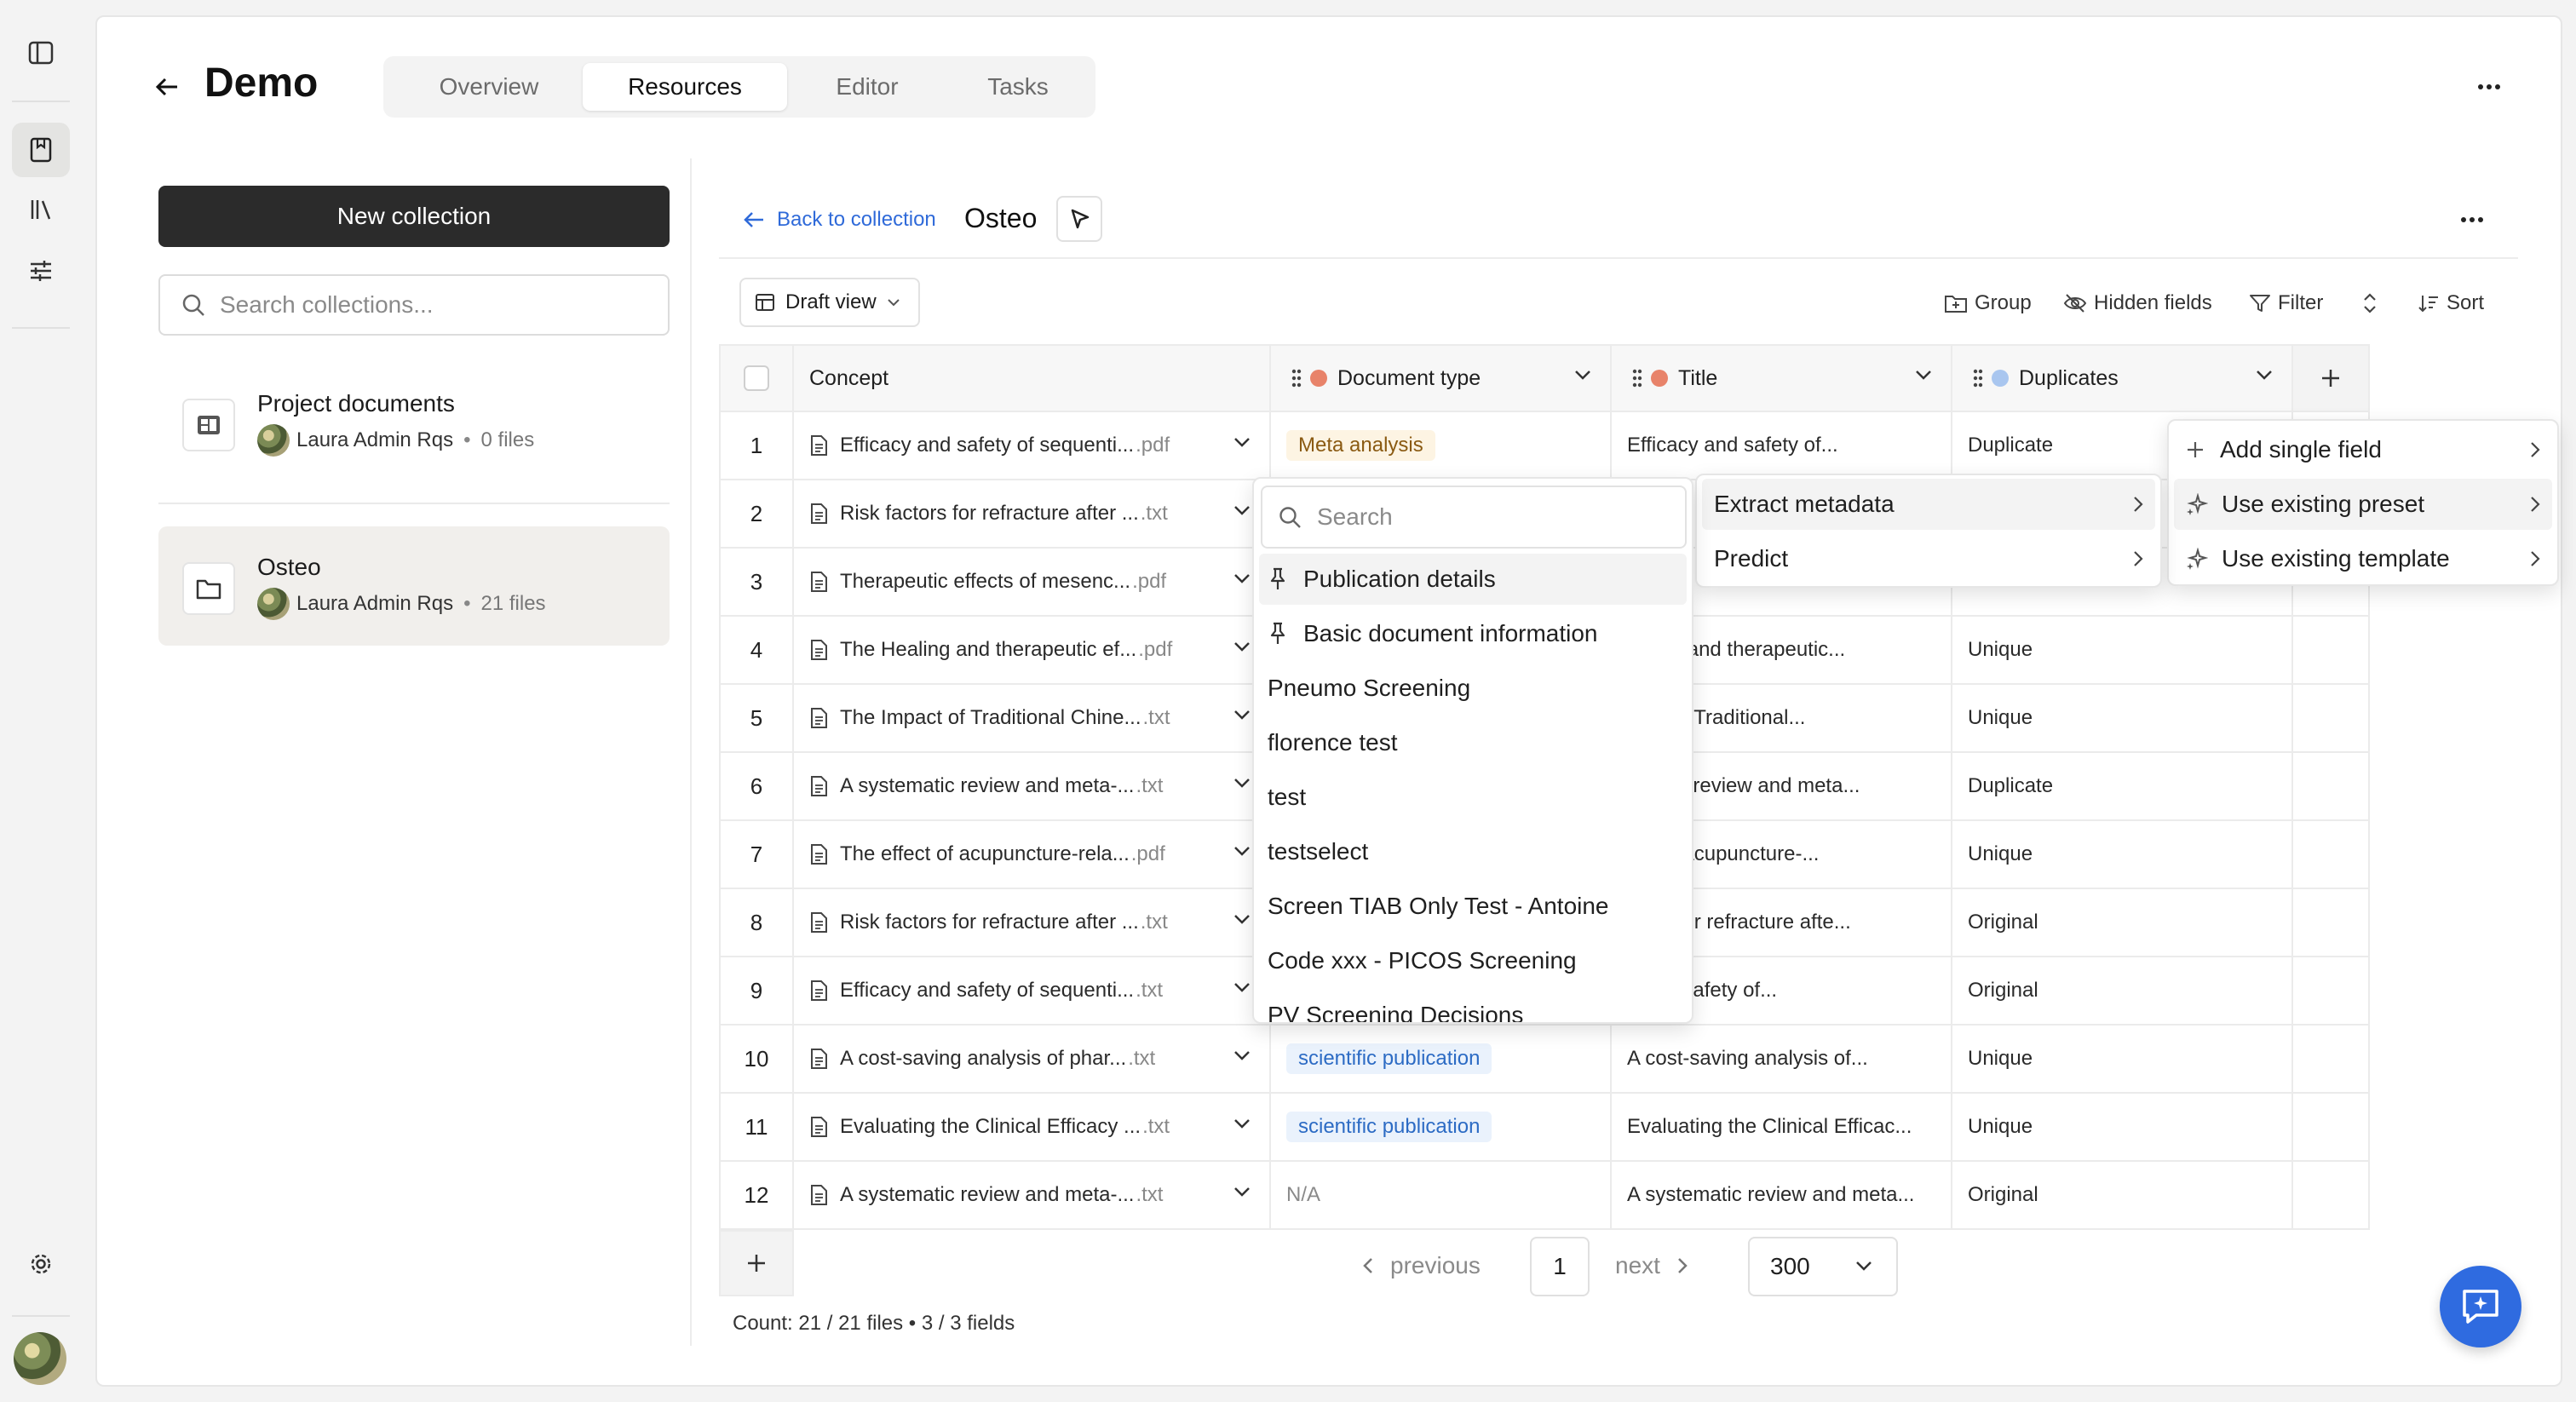  What do you see at coordinates (1929, 558) in the screenshot?
I see `menu-item-predict: Predict` at bounding box center [1929, 558].